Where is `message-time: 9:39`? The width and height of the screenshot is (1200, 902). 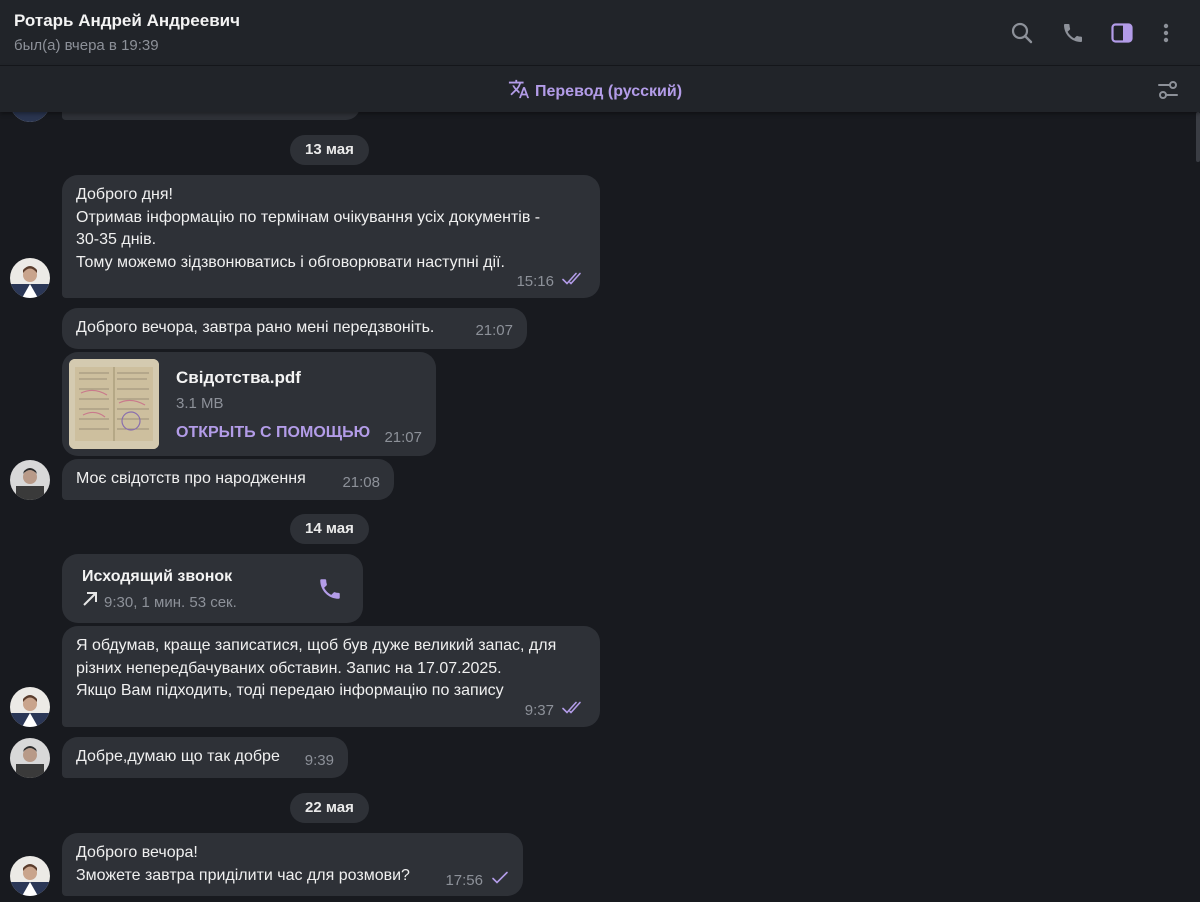 message-time: 9:39 is located at coordinates (319, 760).